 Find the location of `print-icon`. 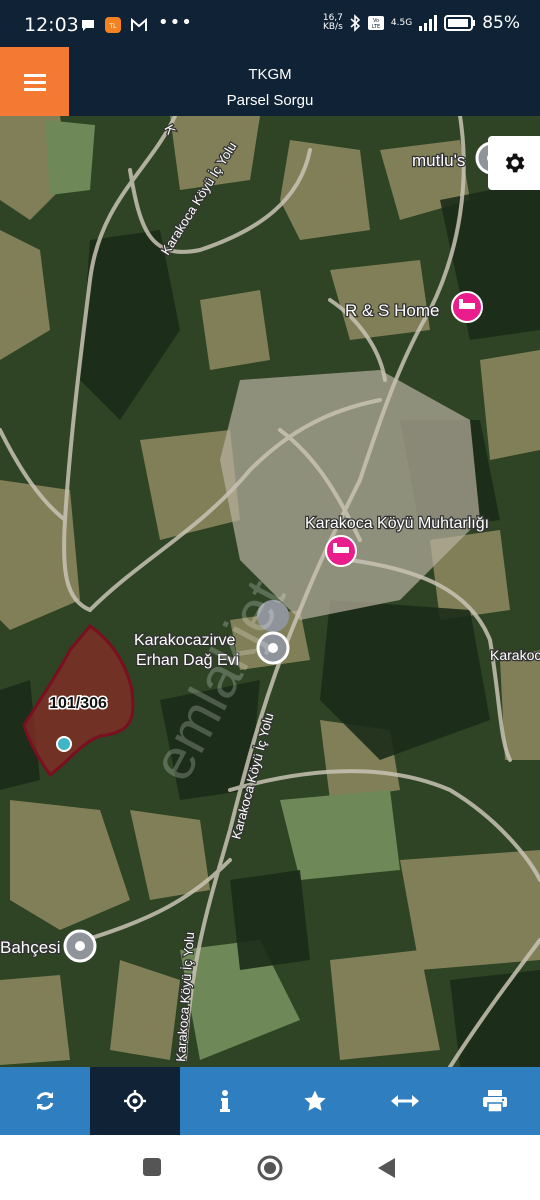

print-icon is located at coordinates (495, 1101).